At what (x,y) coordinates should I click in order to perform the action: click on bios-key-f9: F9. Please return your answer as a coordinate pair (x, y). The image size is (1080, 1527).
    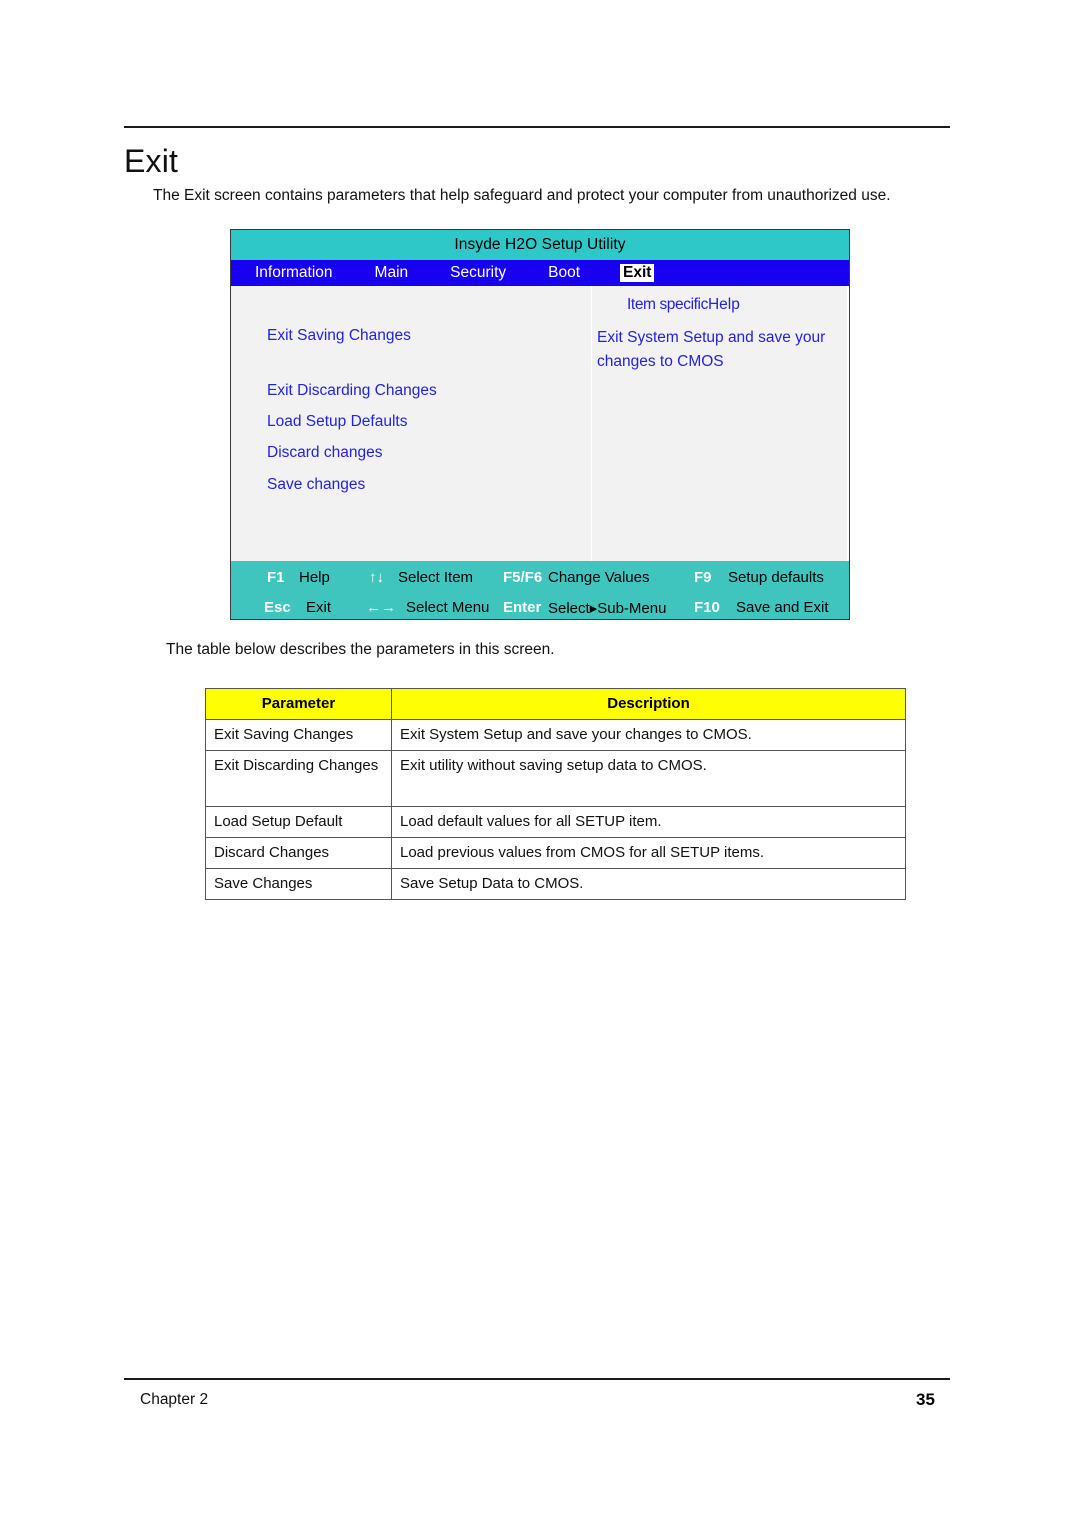
    Looking at the image, I should click on (703, 577).